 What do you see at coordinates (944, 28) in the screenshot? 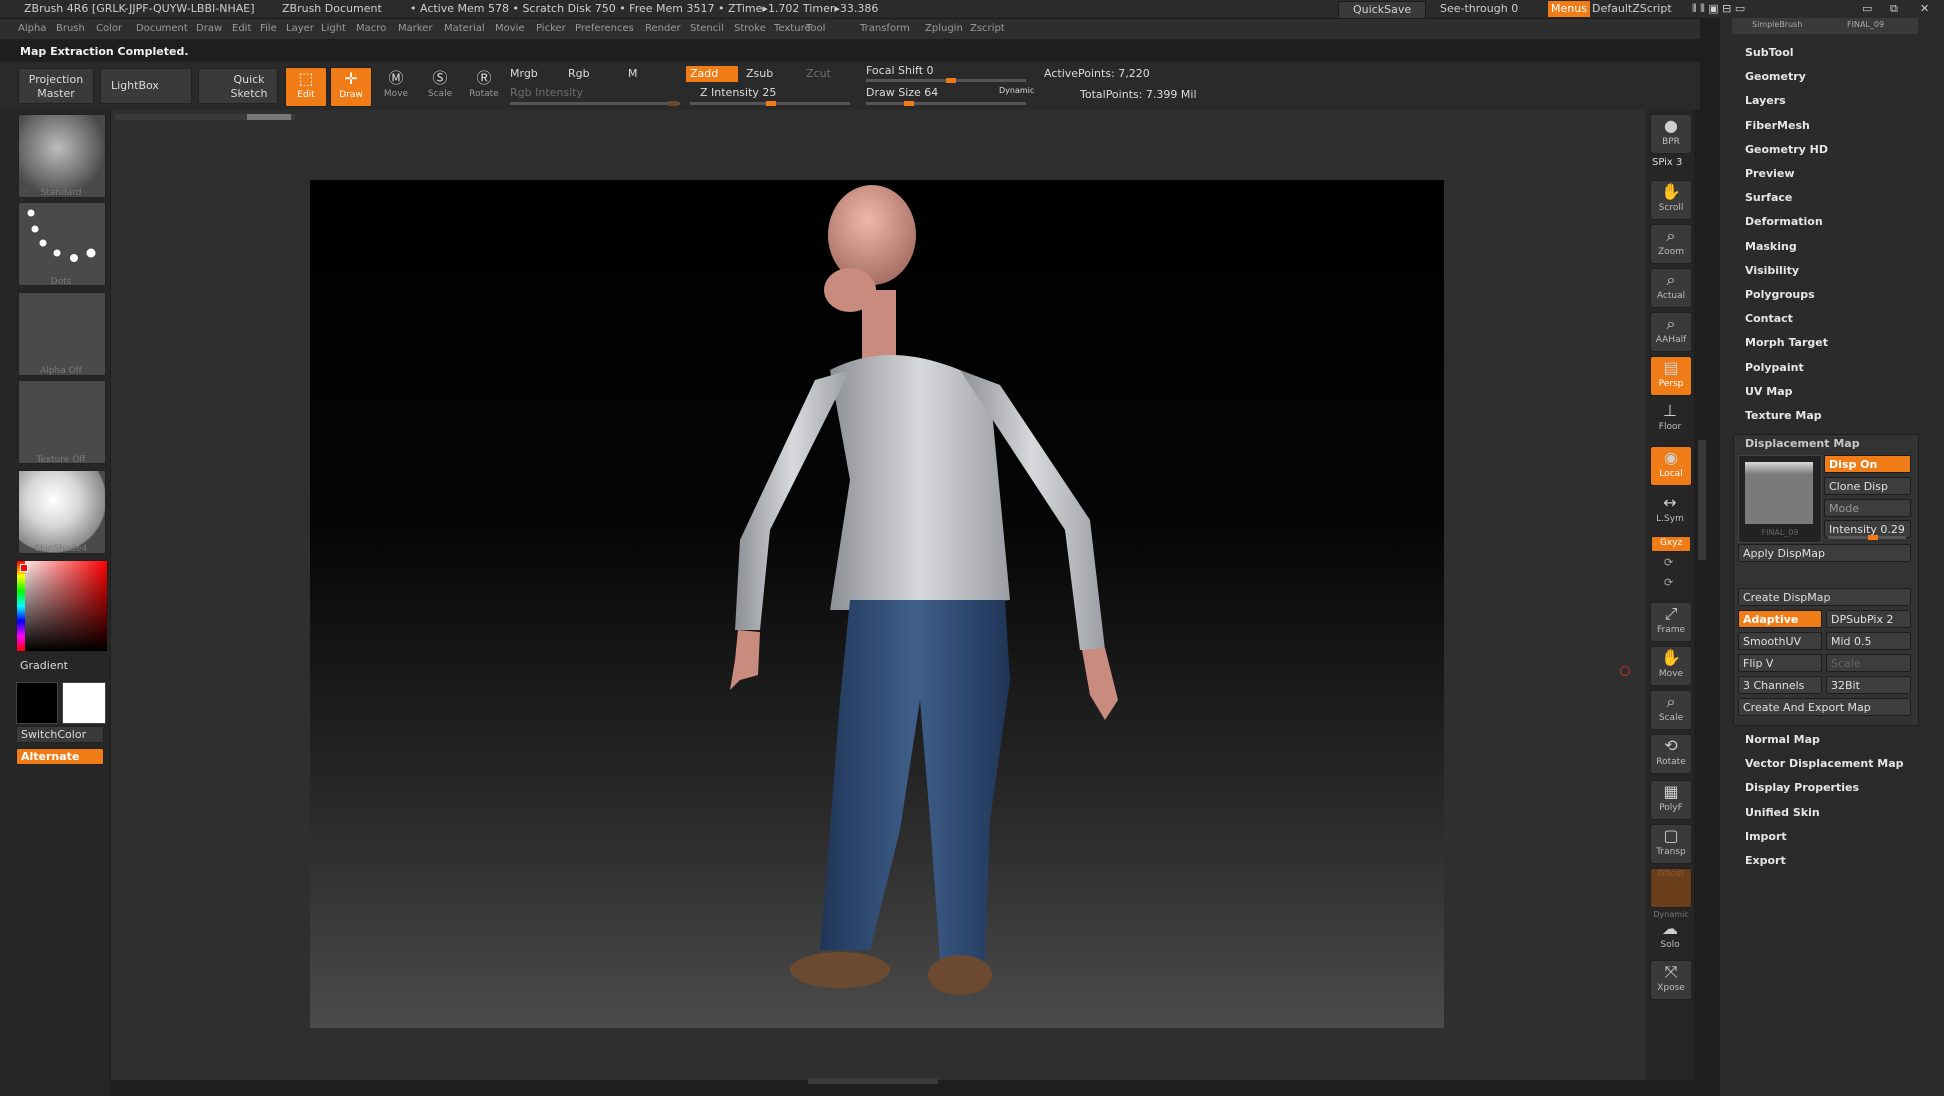
I see `menu-zplugin: Zplugin` at bounding box center [944, 28].